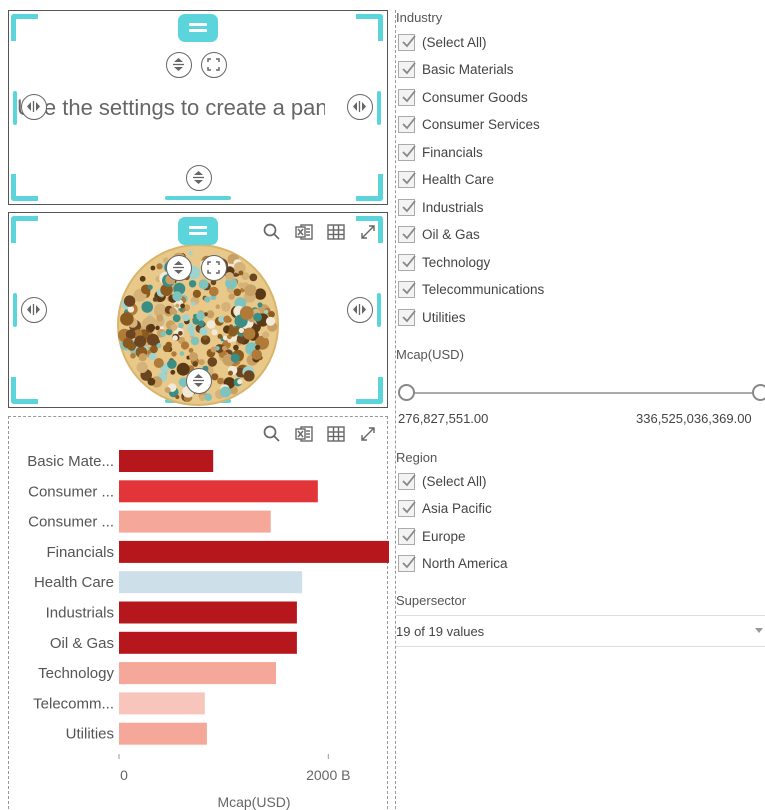 The width and height of the screenshot is (765, 810). Describe the element at coordinates (456, 70) in the screenshot. I see `filter-option: Basic Materials` at that location.